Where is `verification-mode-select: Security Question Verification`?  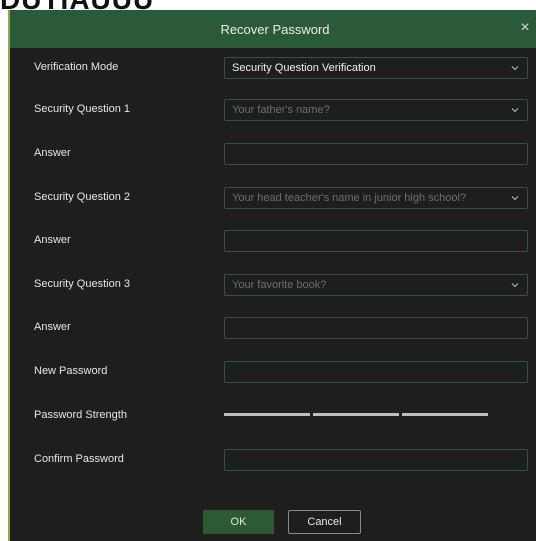
verification-mode-select: Security Question Verification is located at coordinates (376, 68).